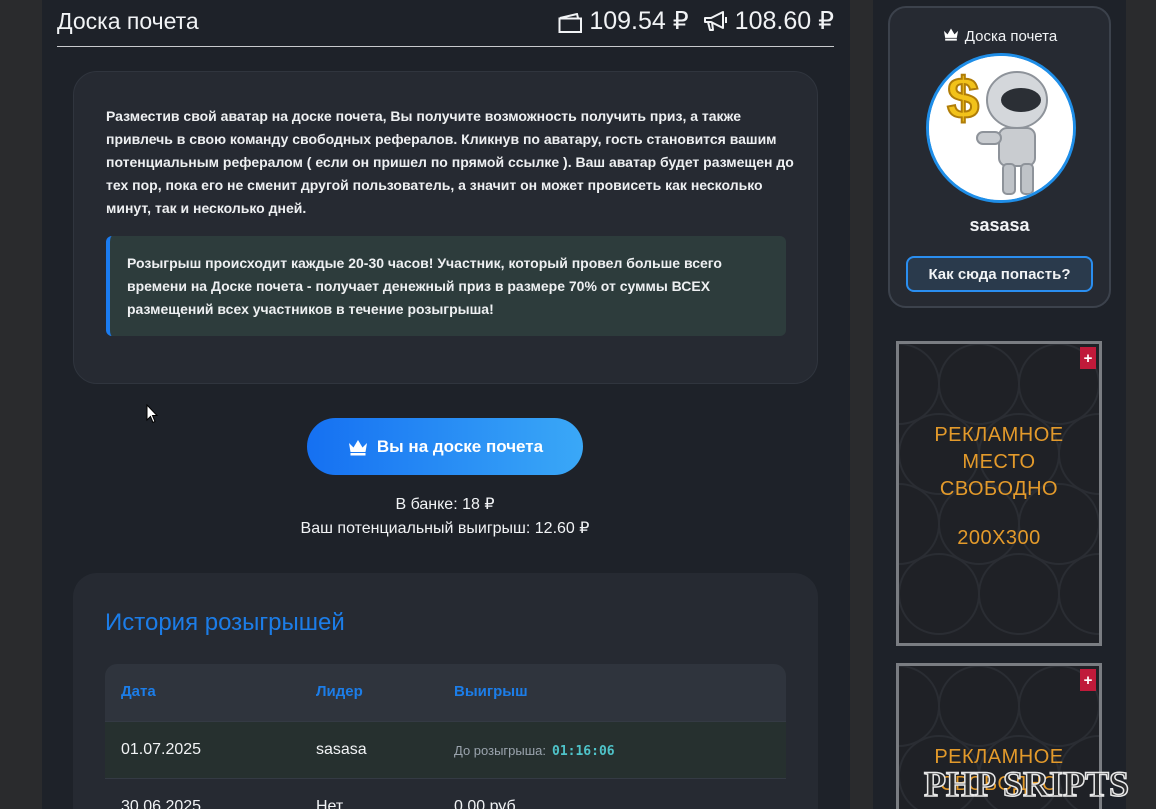 The width and height of the screenshot is (1156, 809). I want to click on watermark: PHP SRIPTS, so click(1026, 784).